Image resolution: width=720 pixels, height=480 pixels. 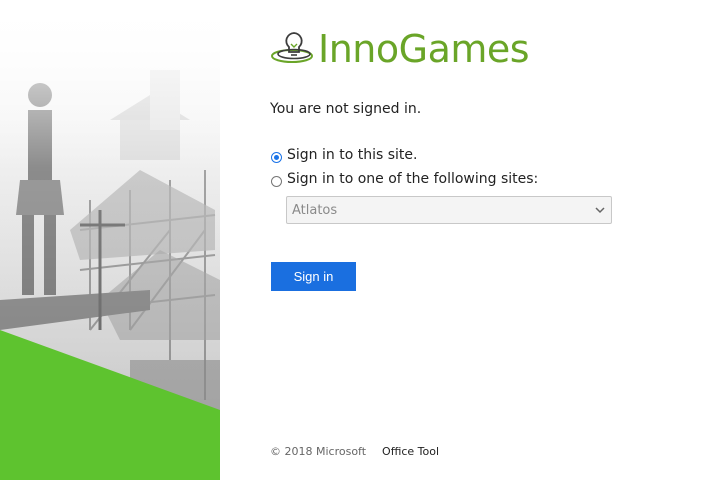 I want to click on radio-other-sites, so click(x=276, y=181).